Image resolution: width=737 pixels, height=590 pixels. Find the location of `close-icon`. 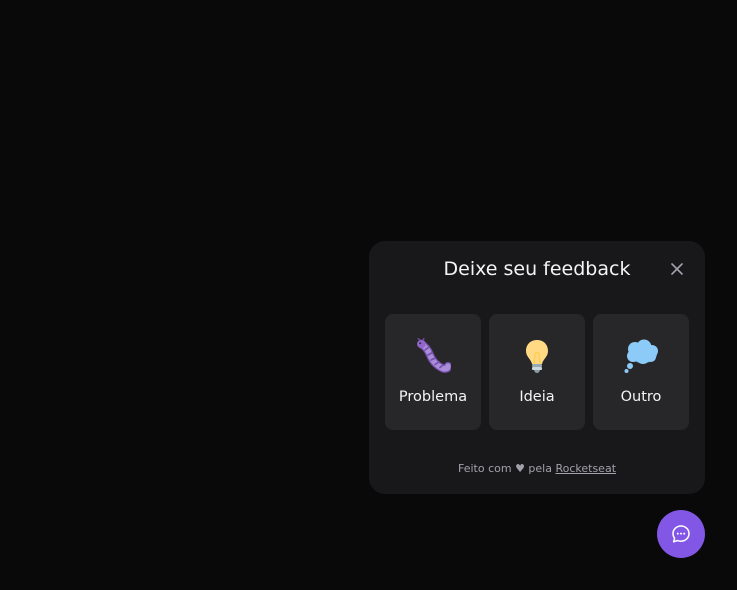

close-icon is located at coordinates (677, 269).